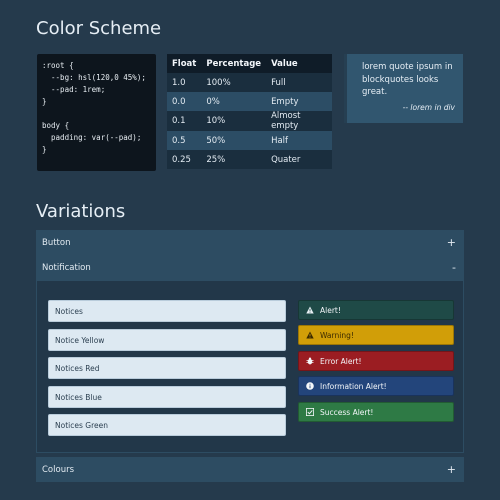 The height and width of the screenshot is (500, 500). I want to click on accordion-label: Notification, so click(66, 267).